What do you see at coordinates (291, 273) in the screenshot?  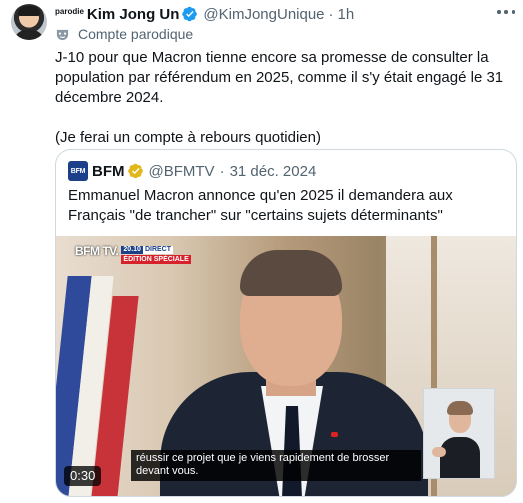 I see `speaker-hair` at bounding box center [291, 273].